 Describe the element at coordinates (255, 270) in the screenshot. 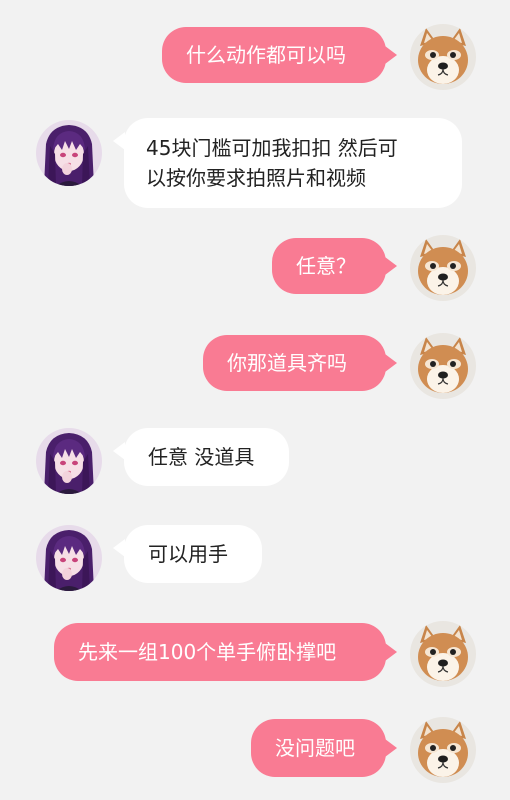

I see `message-row: 任意？` at that location.